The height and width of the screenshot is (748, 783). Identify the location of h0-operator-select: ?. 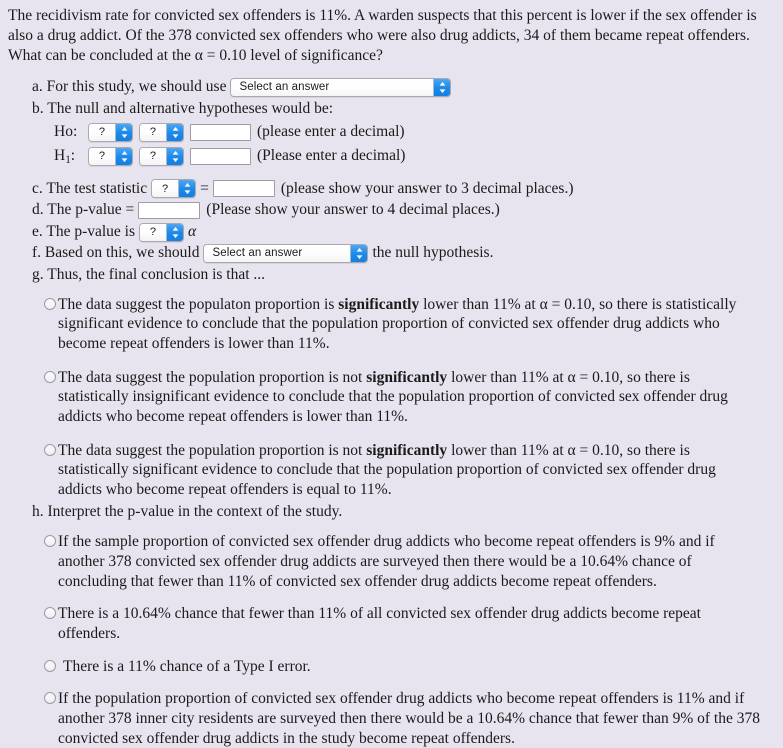
(161, 132).